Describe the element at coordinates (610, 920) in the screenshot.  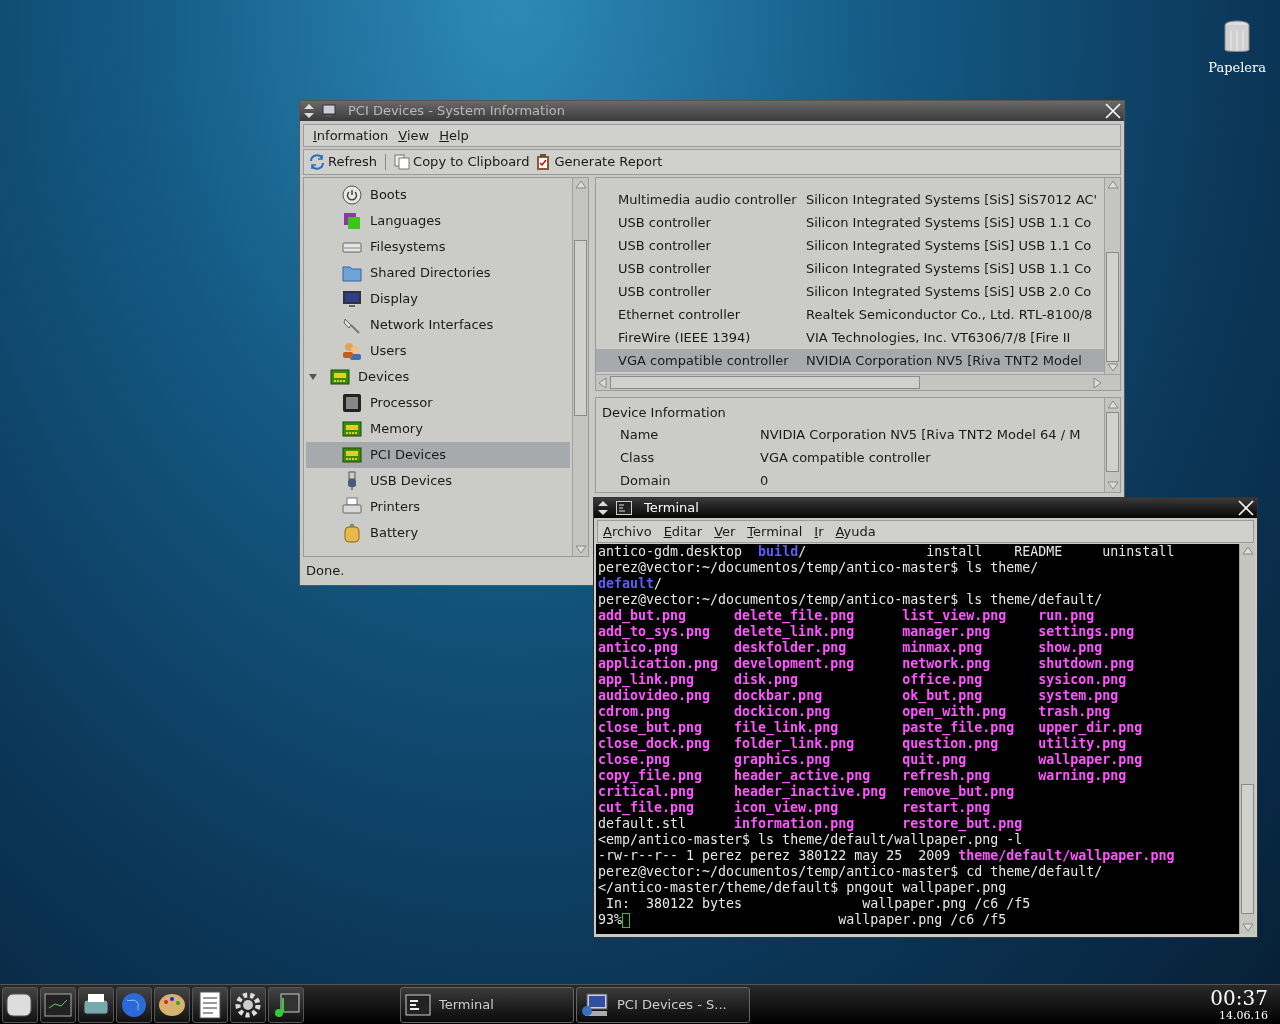
I see `terminal-text: 93%` at that location.